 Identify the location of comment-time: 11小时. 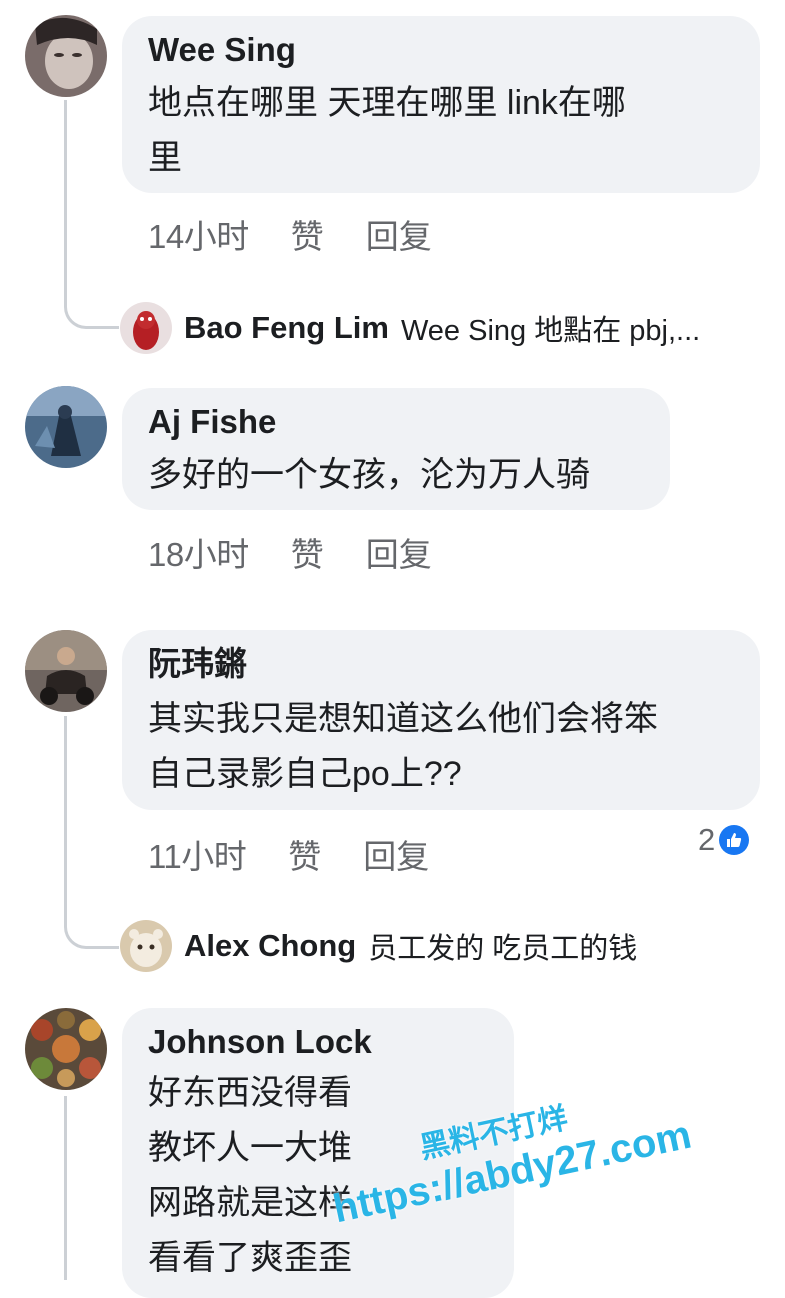
(197, 854).